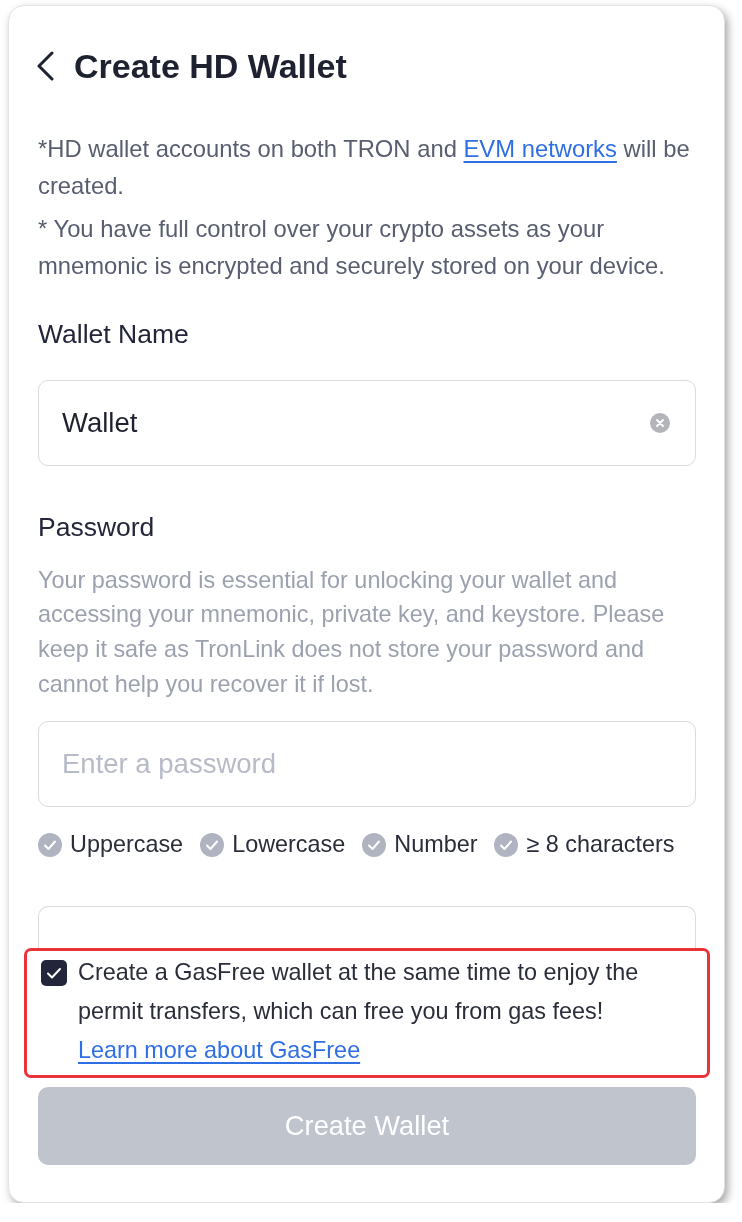 Image resolution: width=742 pixels, height=1222 pixels. I want to click on requirement-label: Uppercase, so click(127, 845).